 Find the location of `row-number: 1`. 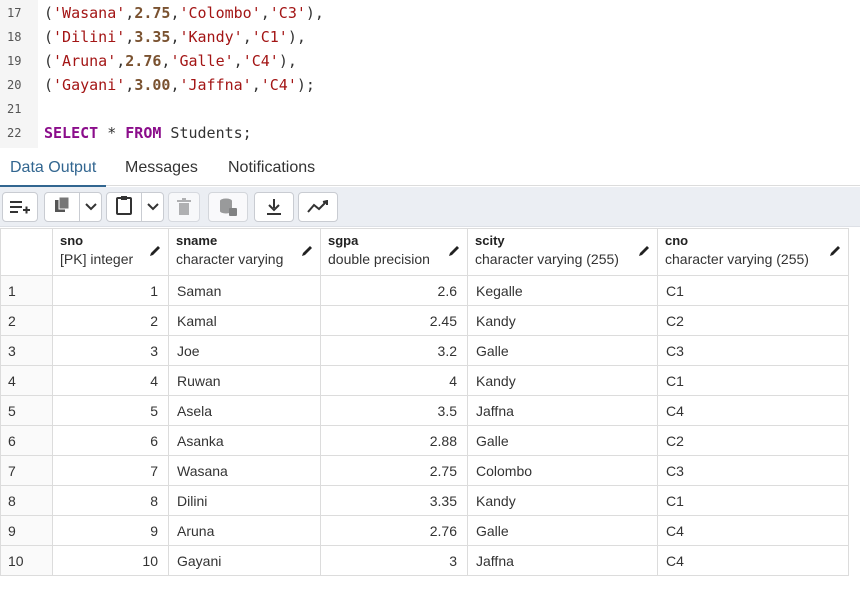

row-number: 1 is located at coordinates (26, 290).